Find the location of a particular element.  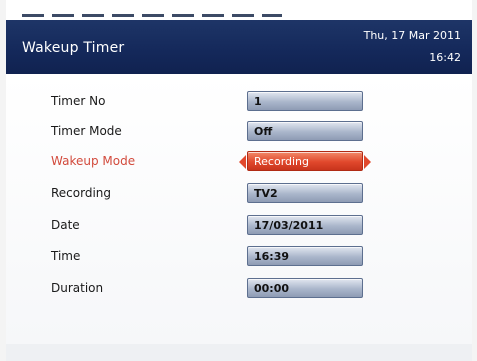

row-timer-no: Timer No 1 is located at coordinates (239, 102).